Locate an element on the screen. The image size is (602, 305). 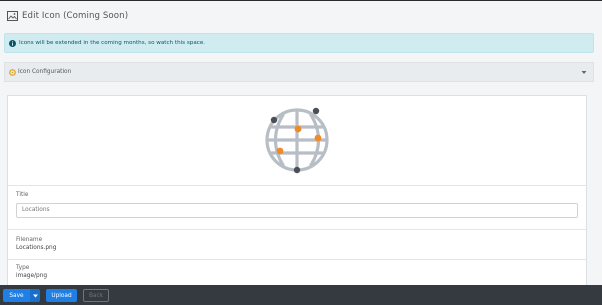
globe-network-icon is located at coordinates (297, 140).